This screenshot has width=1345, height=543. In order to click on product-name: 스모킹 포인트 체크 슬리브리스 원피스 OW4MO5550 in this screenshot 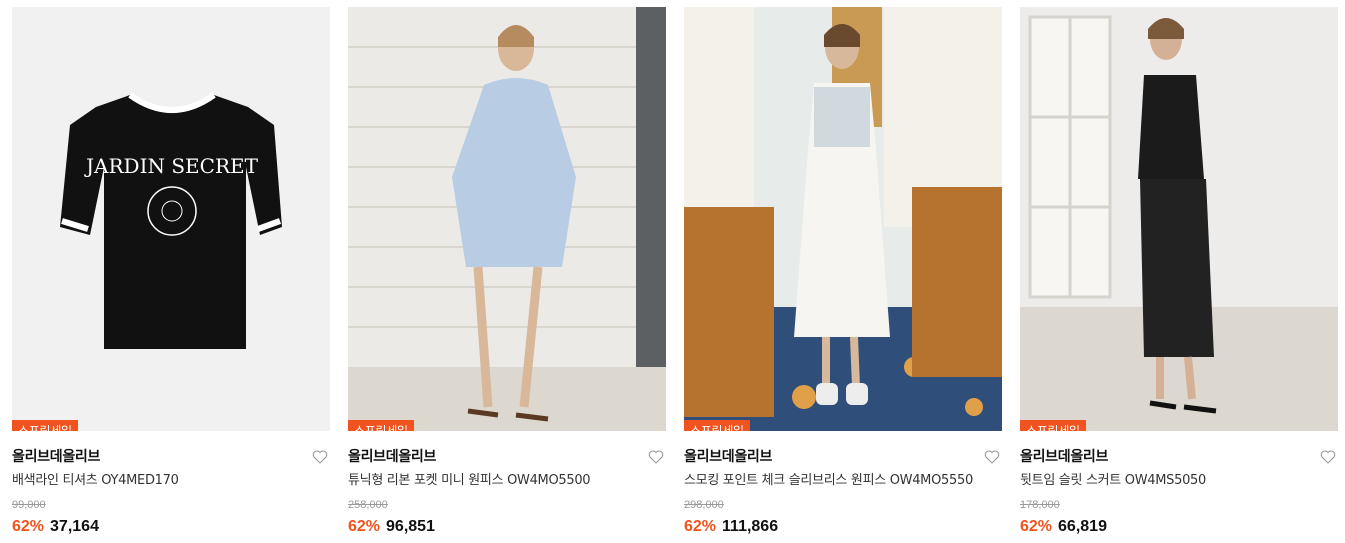, I will do `click(843, 481)`.